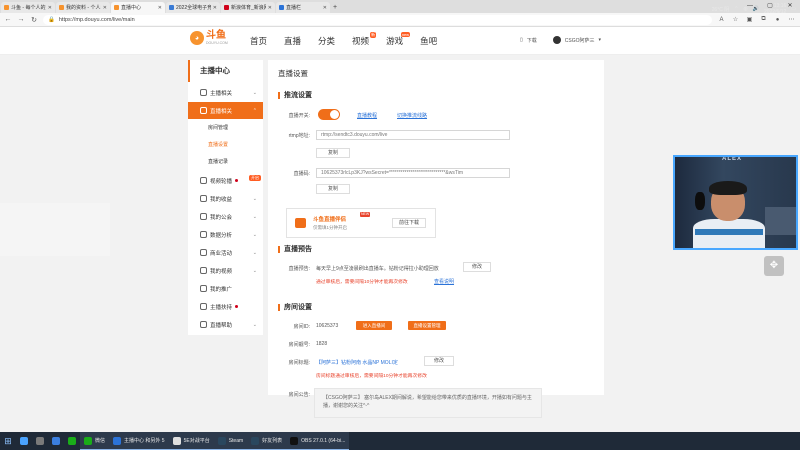  Describe the element at coordinates (8, 19) in the screenshot. I see `back-icon: ←` at that location.